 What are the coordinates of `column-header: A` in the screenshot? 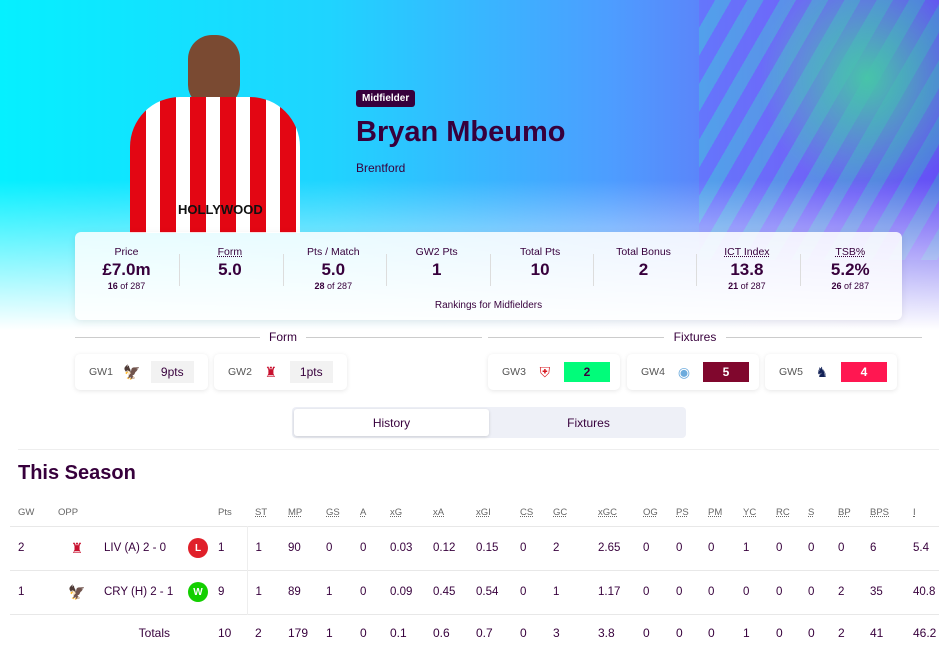 It's located at (367, 513).